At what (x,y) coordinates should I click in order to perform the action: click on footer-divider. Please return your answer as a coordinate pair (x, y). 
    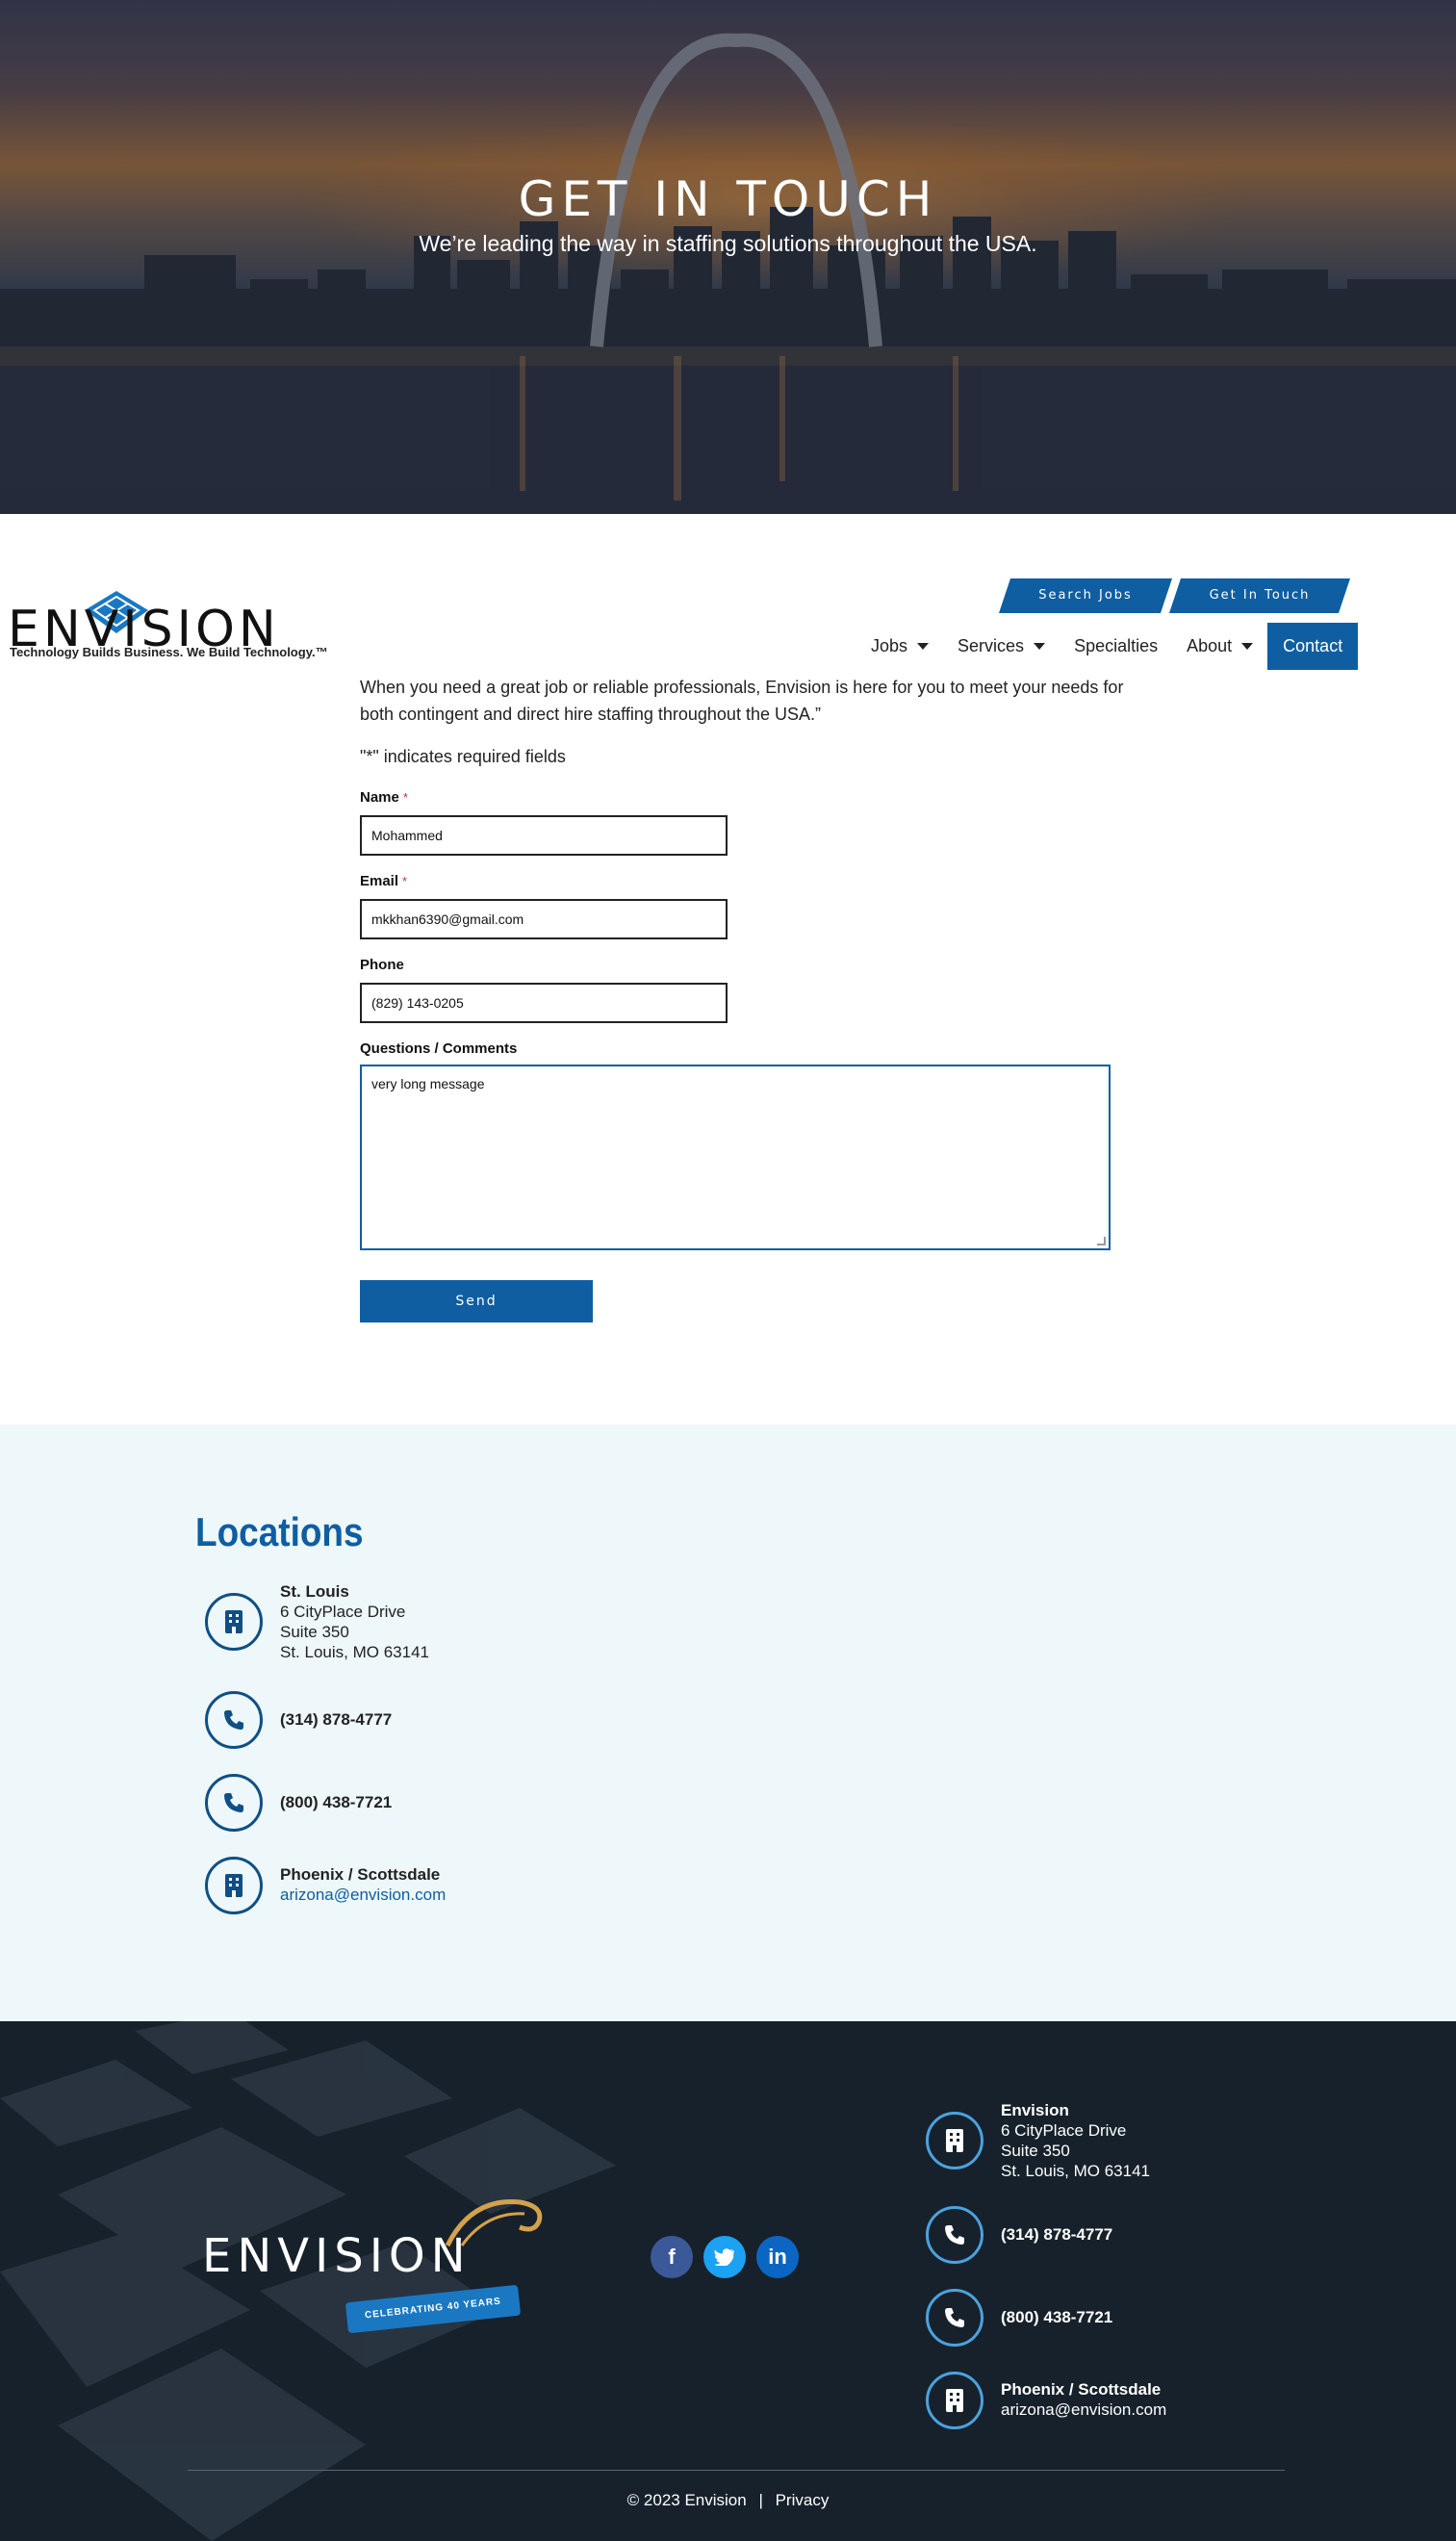
    Looking at the image, I should click on (736, 2470).